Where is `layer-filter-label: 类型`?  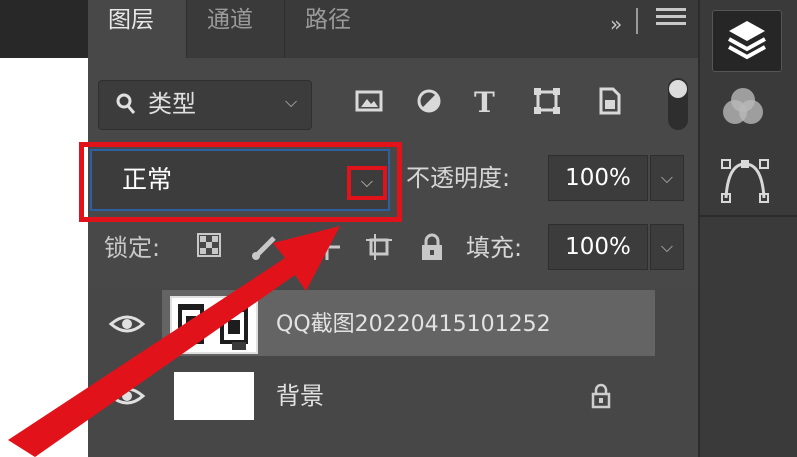
layer-filter-label: 类型 is located at coordinates (172, 104).